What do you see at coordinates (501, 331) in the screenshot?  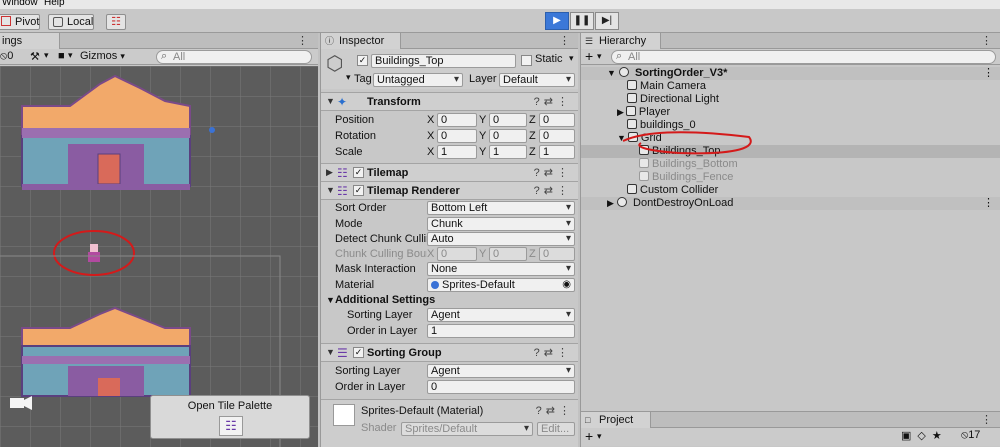 I see `renderer-order-input: 1` at bounding box center [501, 331].